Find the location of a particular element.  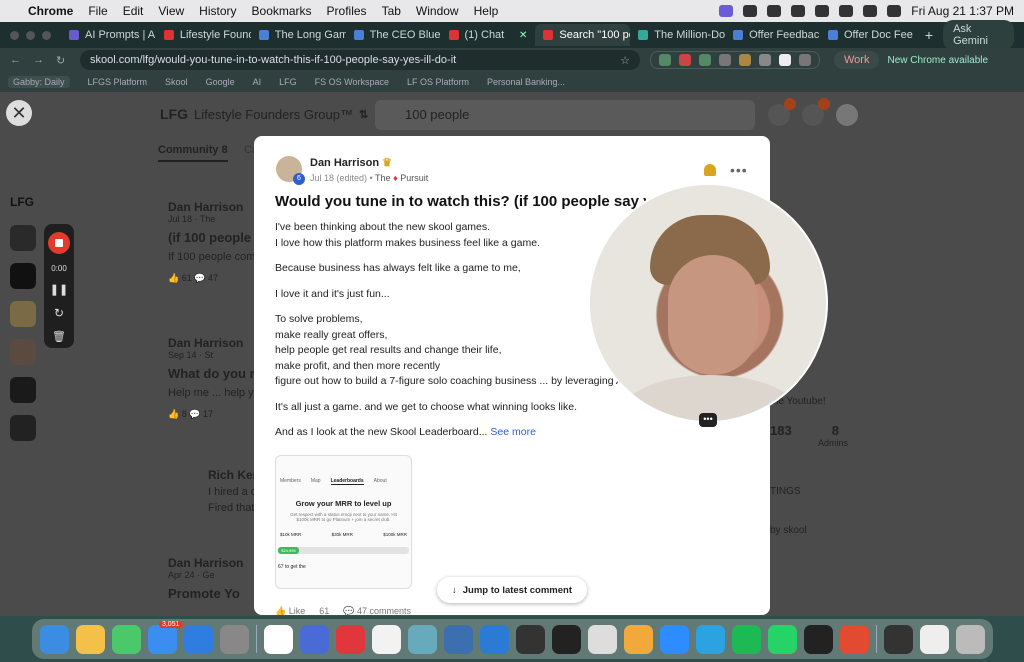

browser-tab-active: Search "100 pe✕ is located at coordinates (583, 35).